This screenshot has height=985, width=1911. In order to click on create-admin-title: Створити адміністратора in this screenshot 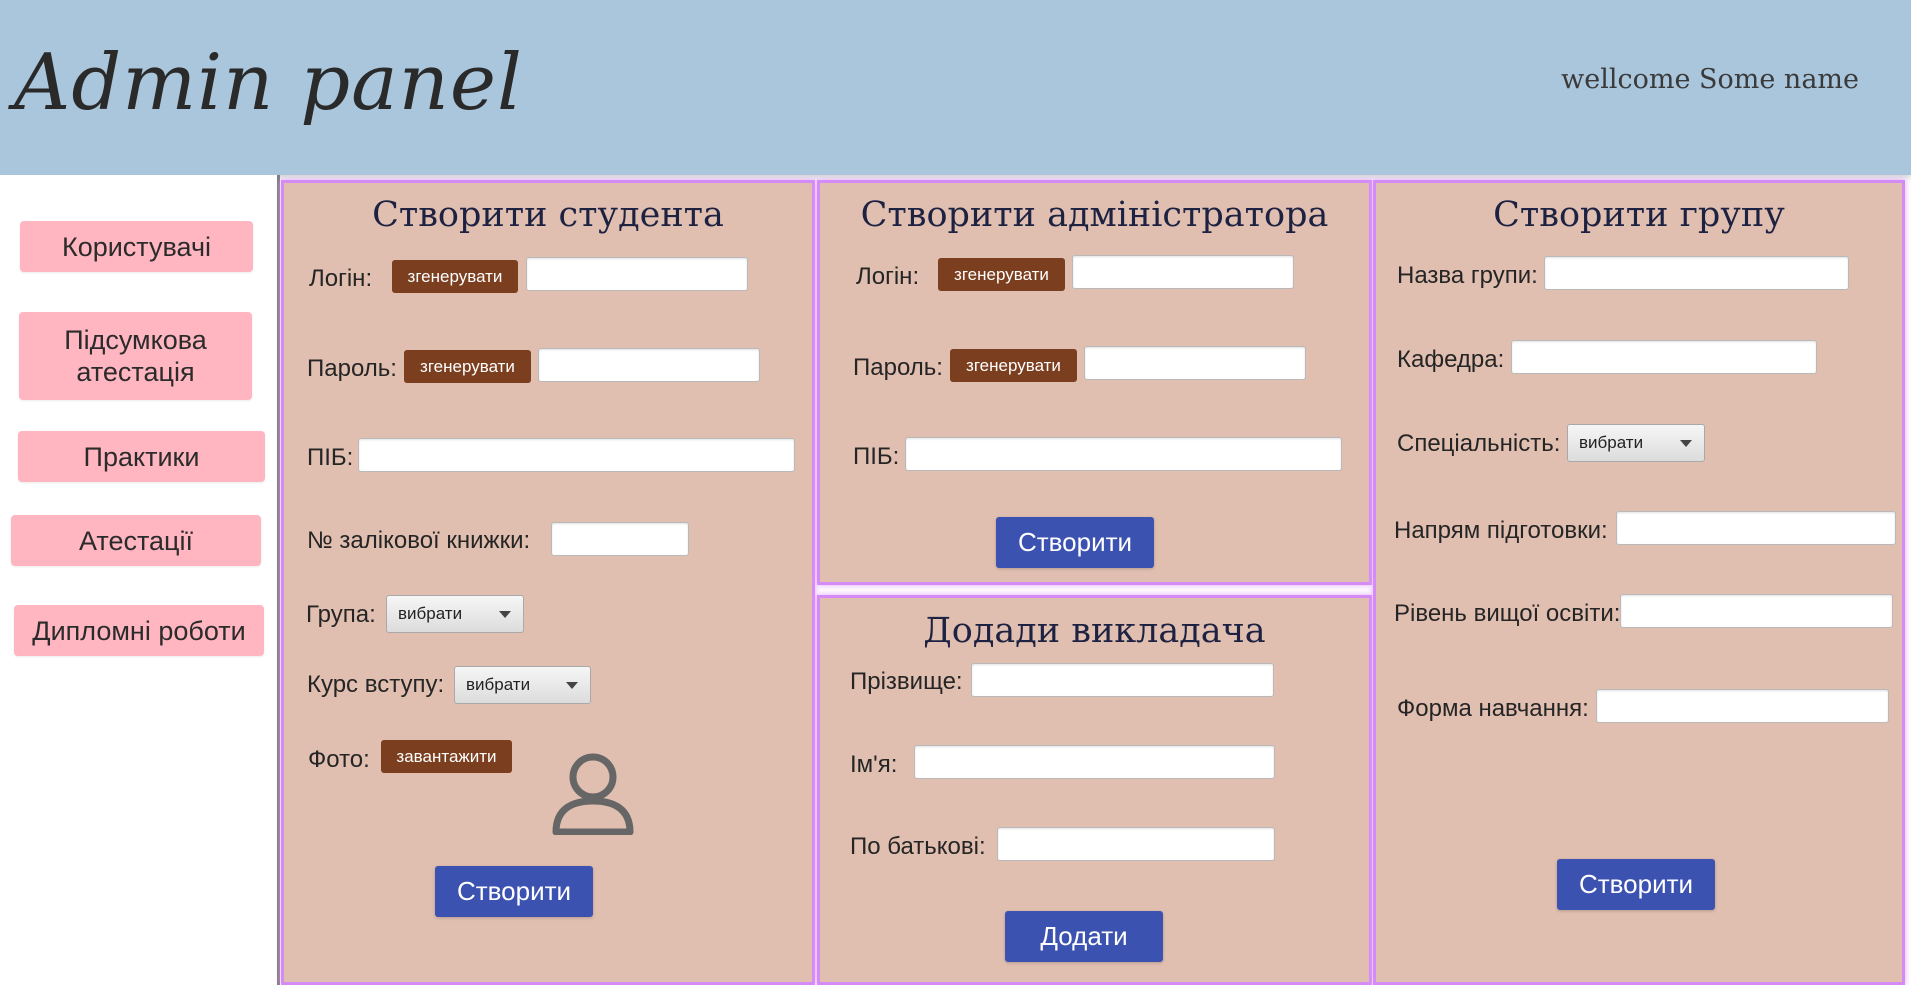, I will do `click(1094, 215)`.